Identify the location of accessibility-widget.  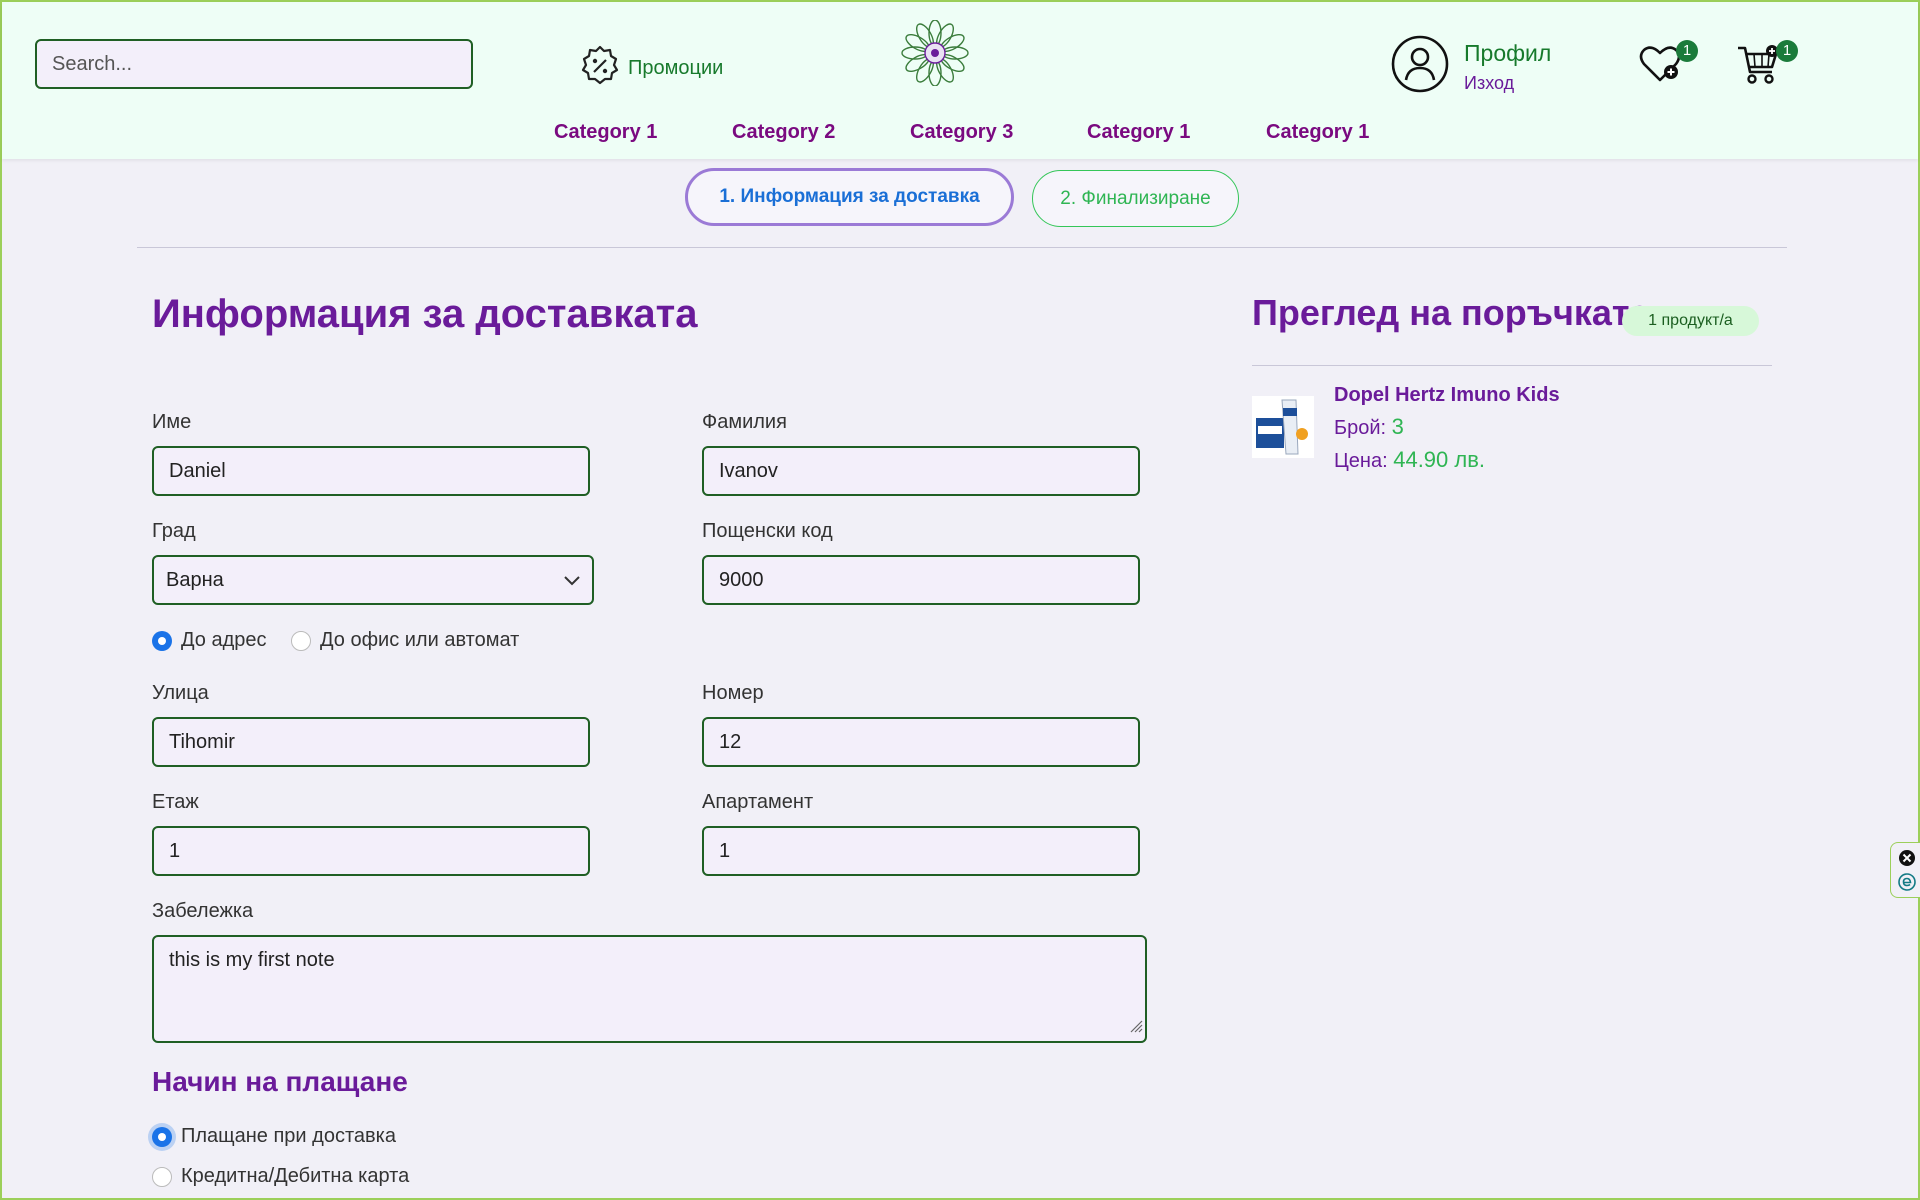
(1905, 870).